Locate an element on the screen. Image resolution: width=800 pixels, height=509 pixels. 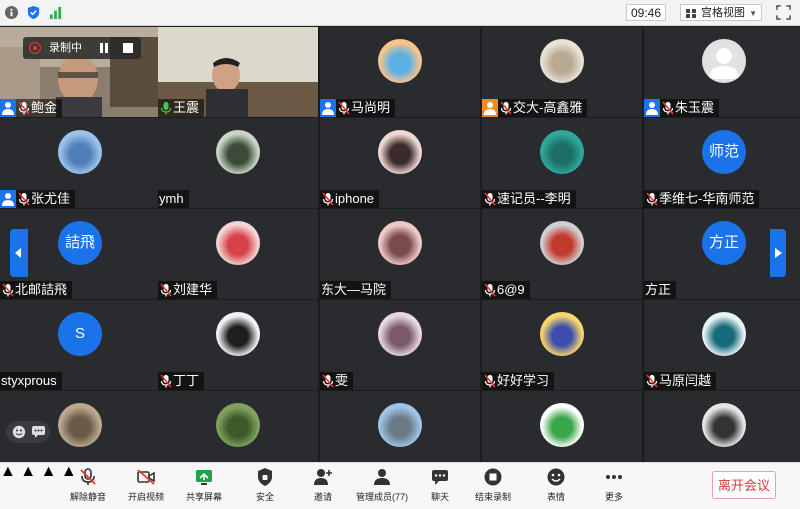
participant-name: 刘建华 is located at coordinates (193, 289).